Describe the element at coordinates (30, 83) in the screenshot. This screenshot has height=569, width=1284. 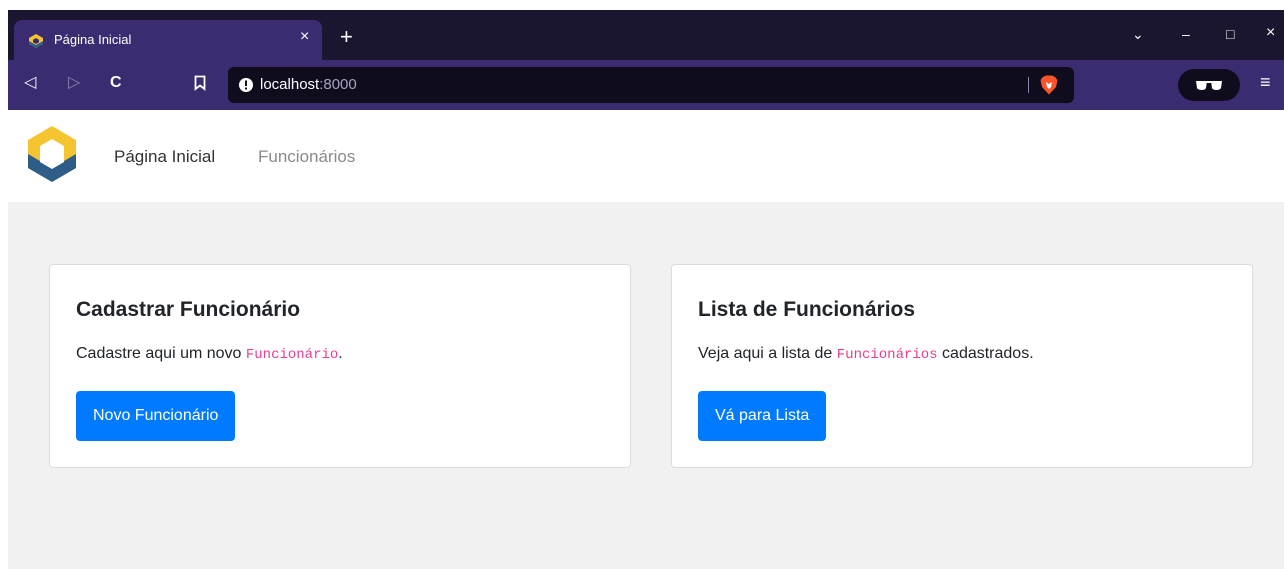
I see `back-icon: ◁` at that location.